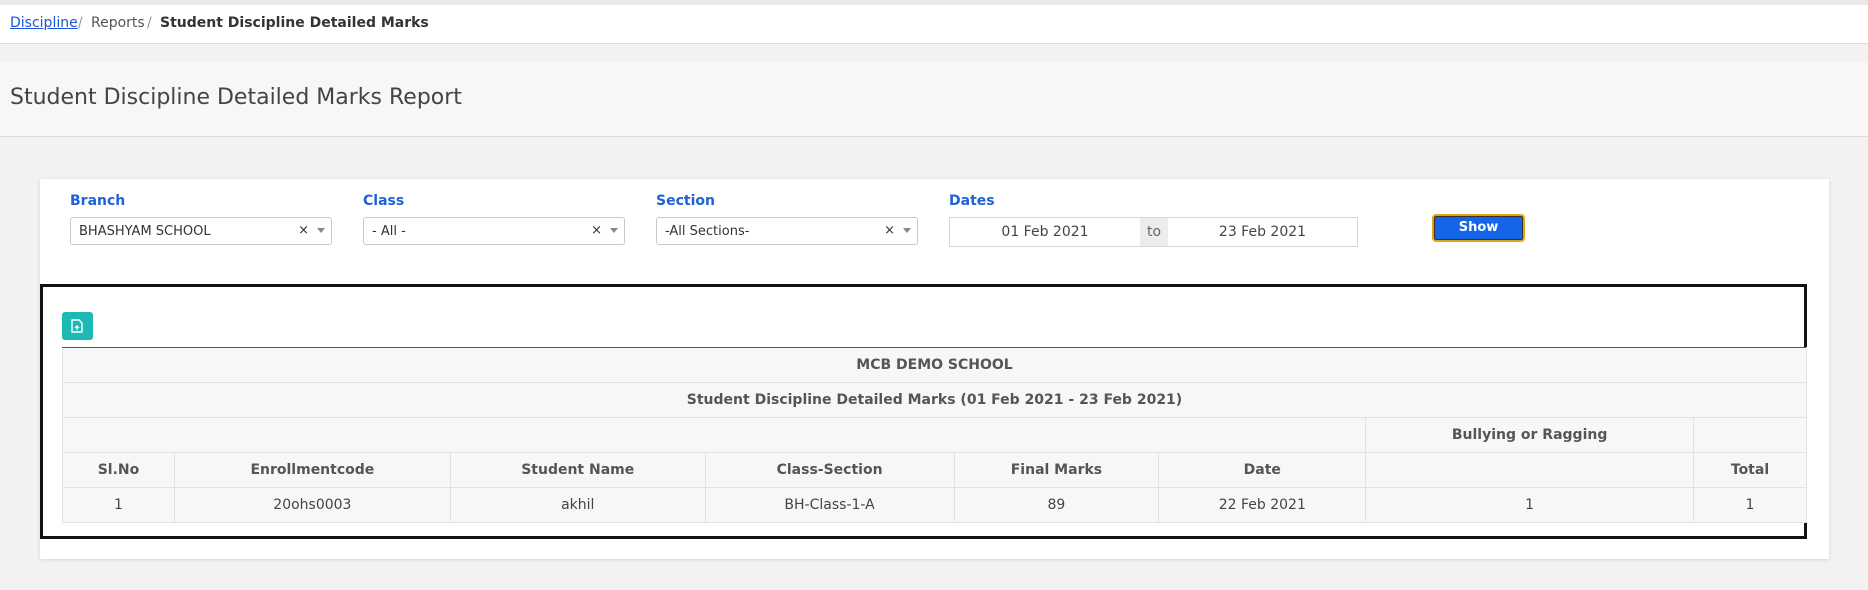  What do you see at coordinates (1056, 470) in the screenshot?
I see `column-header: Final Marks` at bounding box center [1056, 470].